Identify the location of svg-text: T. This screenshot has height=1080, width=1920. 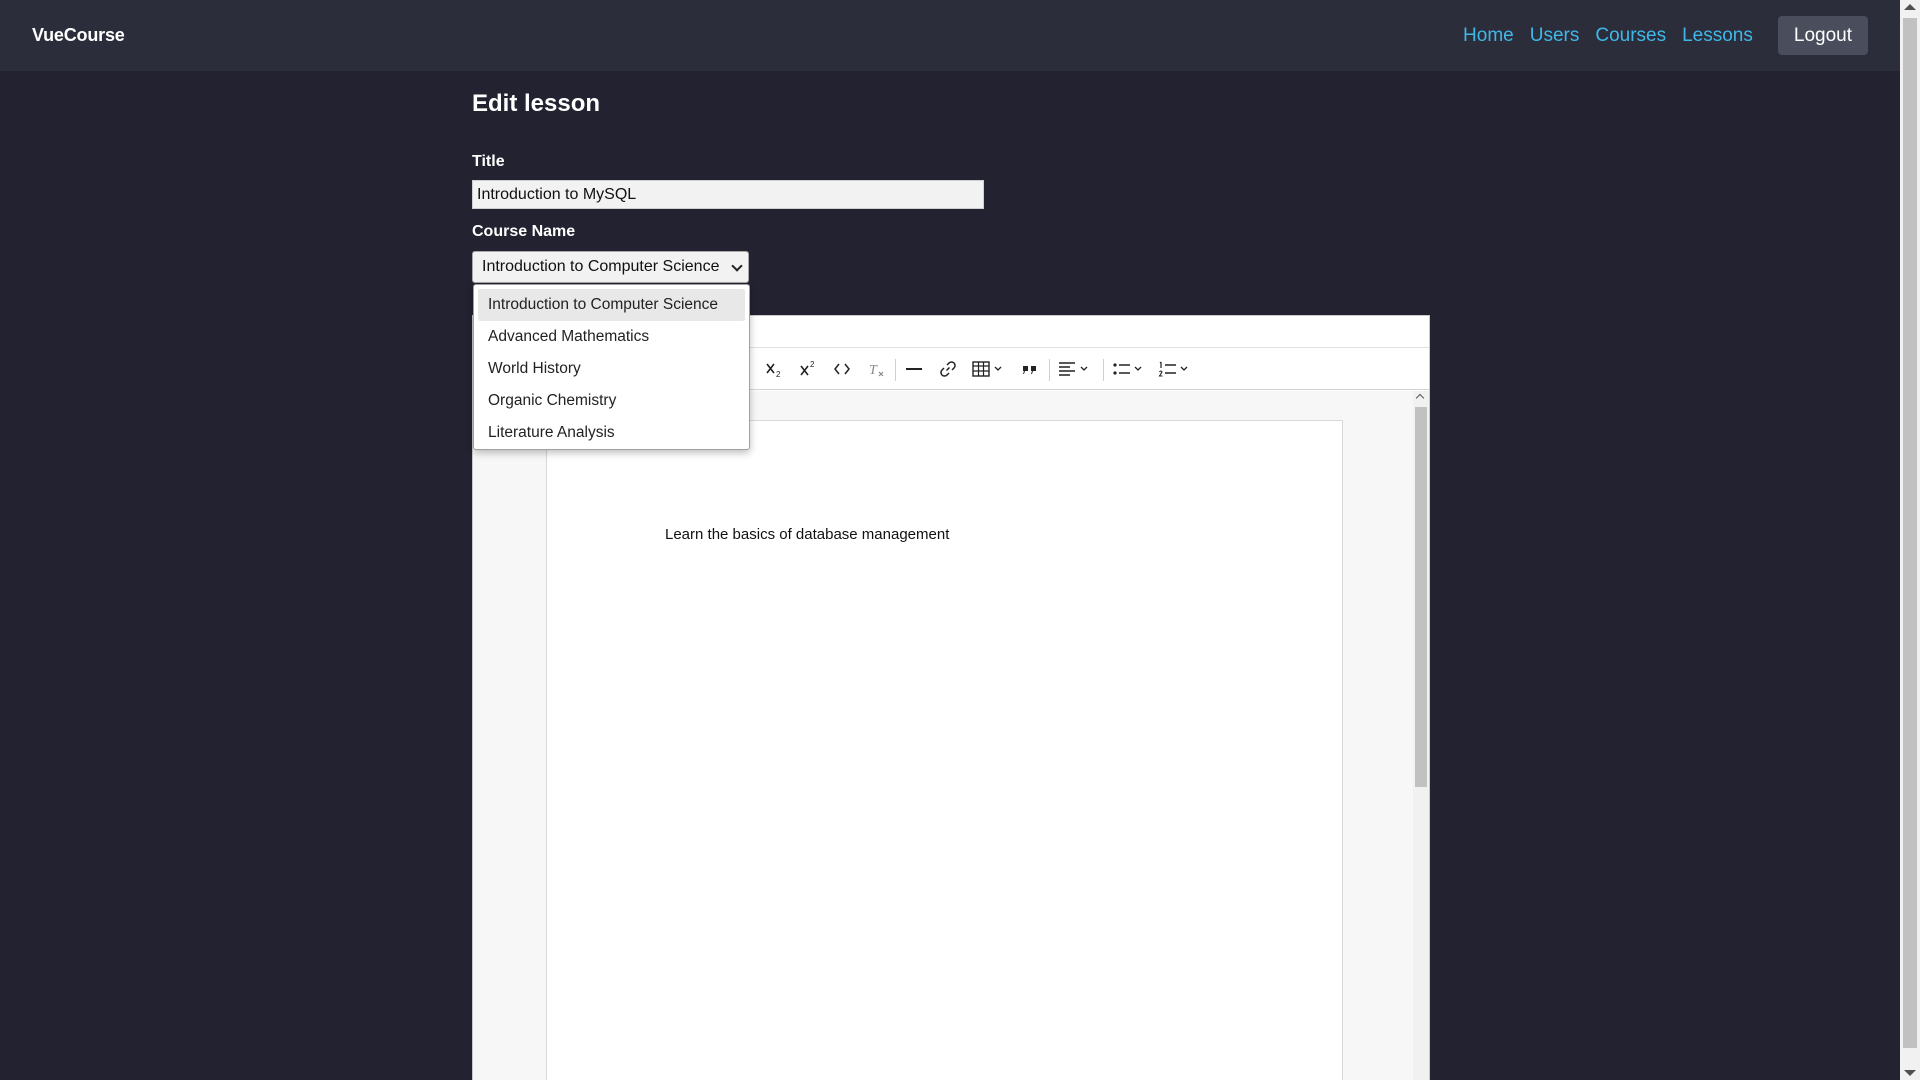
(873, 370).